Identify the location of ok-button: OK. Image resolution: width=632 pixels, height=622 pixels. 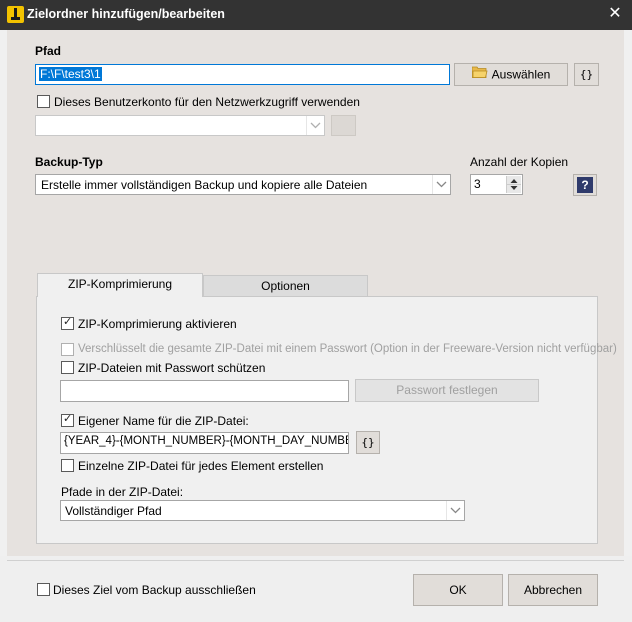
(458, 590).